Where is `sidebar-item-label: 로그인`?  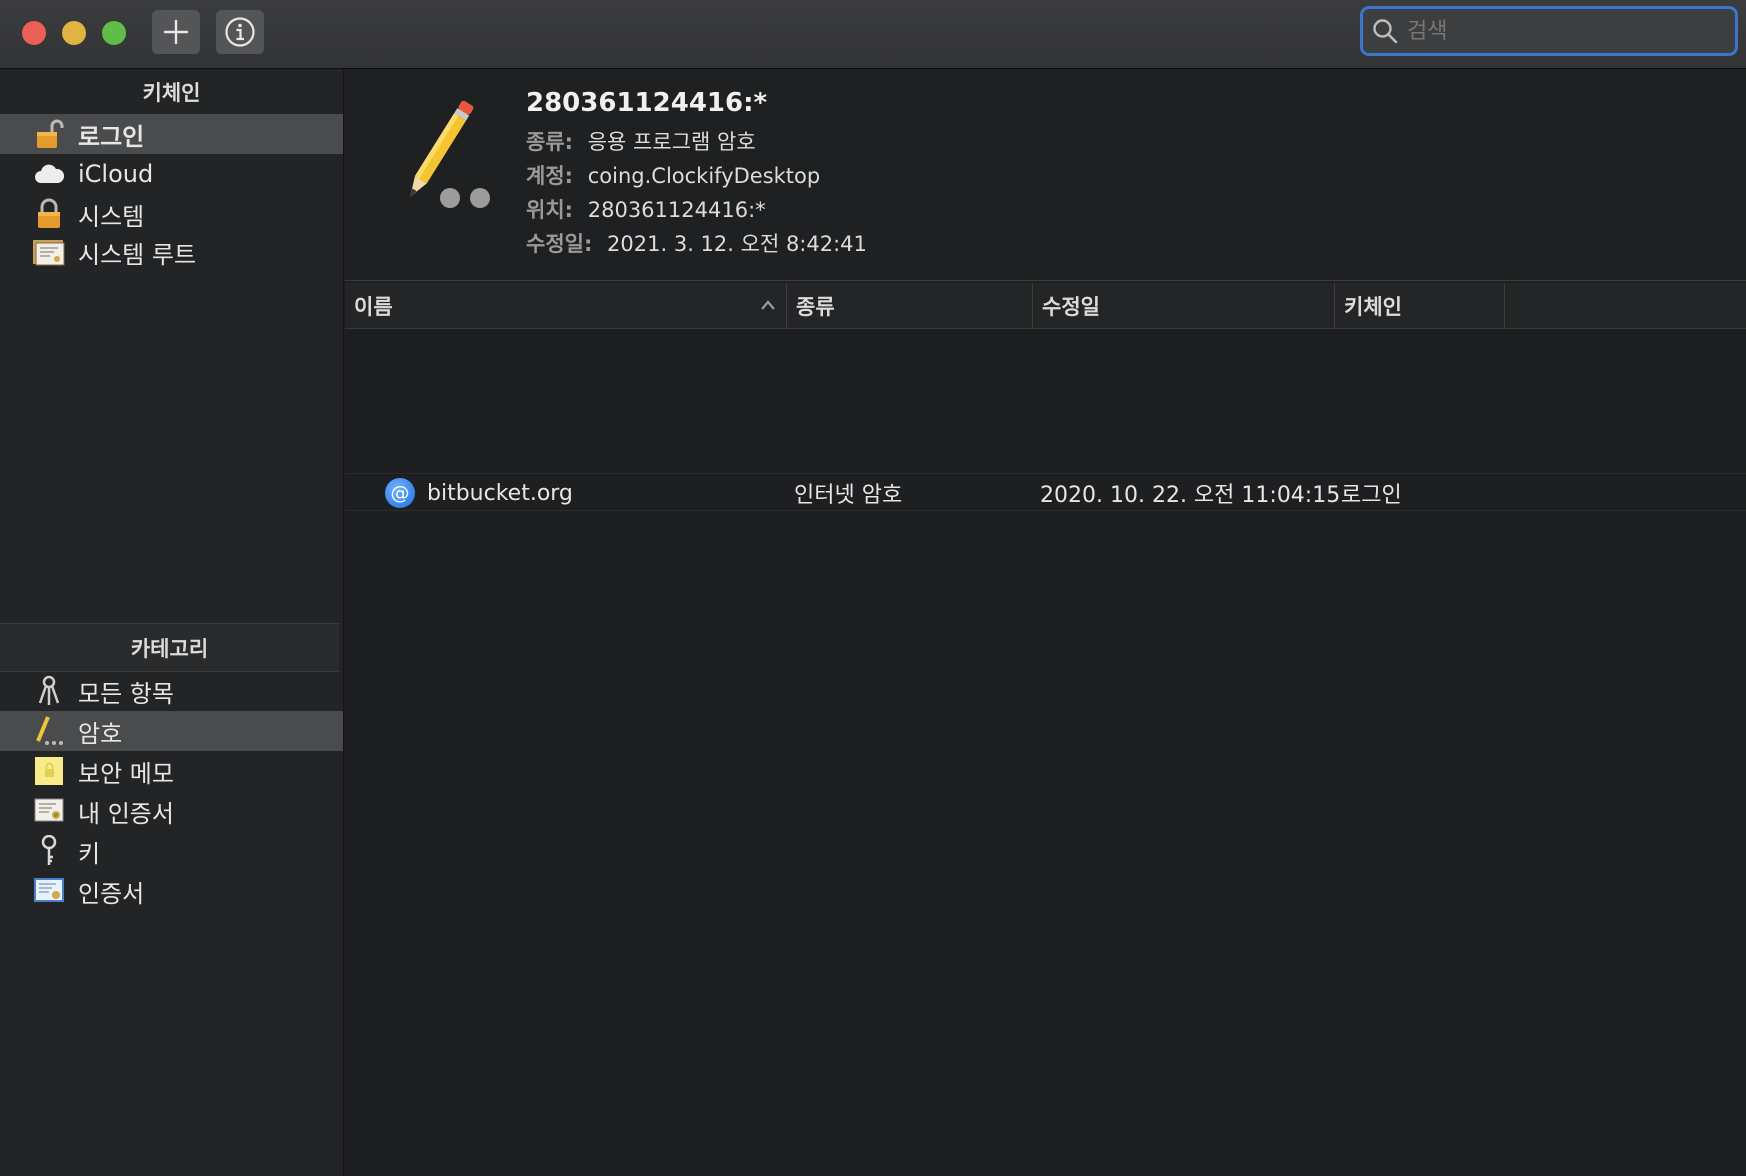
sidebar-item-label: 로그인 is located at coordinates (111, 136).